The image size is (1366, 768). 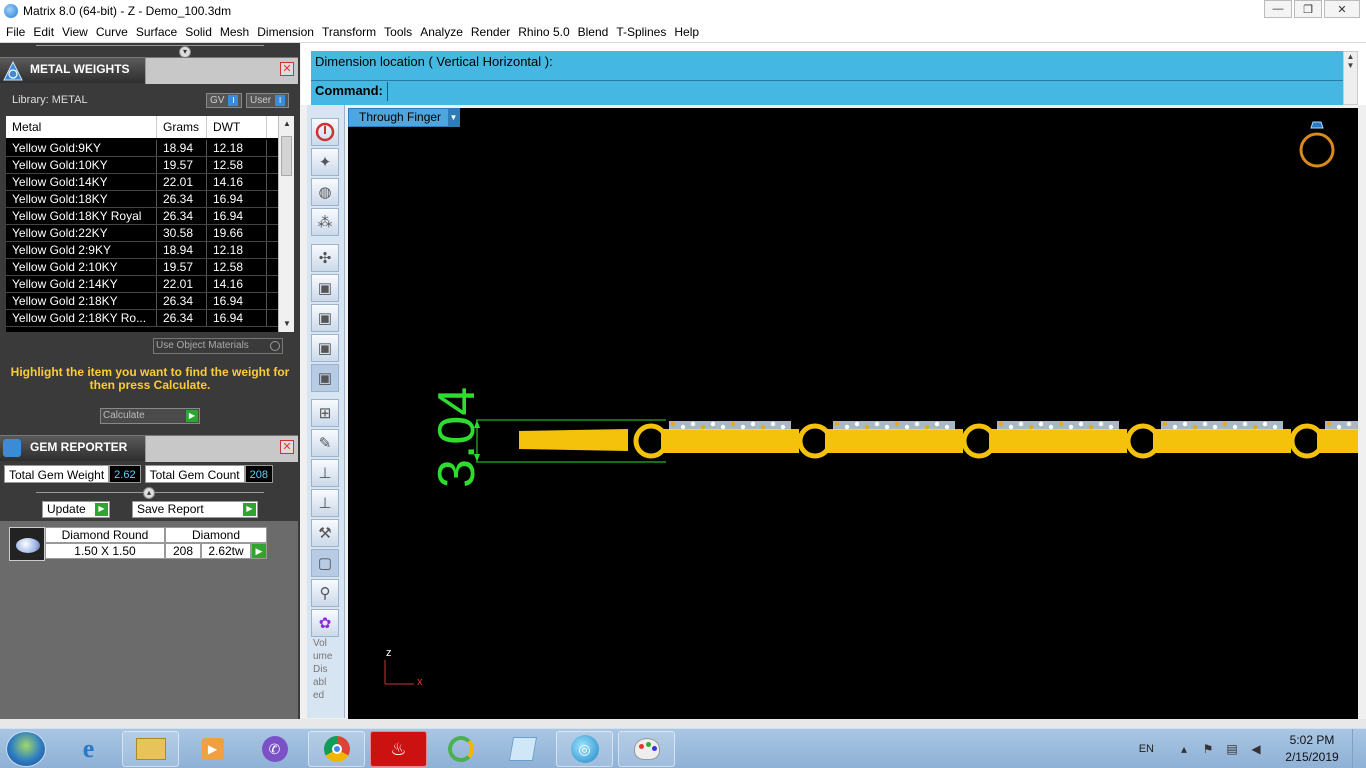 What do you see at coordinates (259, 551) in the screenshot?
I see `gem-go-icon: ▶` at bounding box center [259, 551].